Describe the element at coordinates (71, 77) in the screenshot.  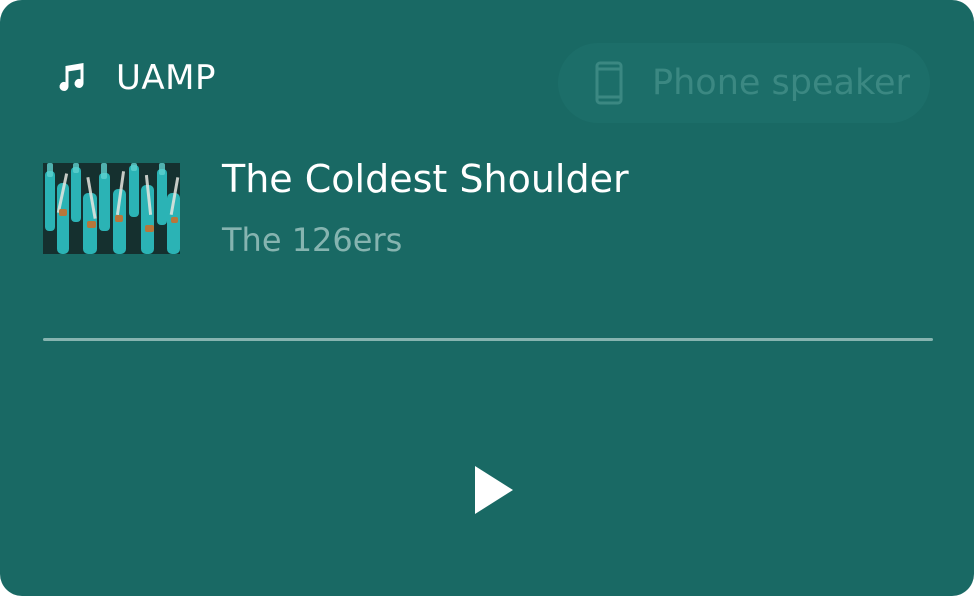
I see `music-note-icon` at that location.